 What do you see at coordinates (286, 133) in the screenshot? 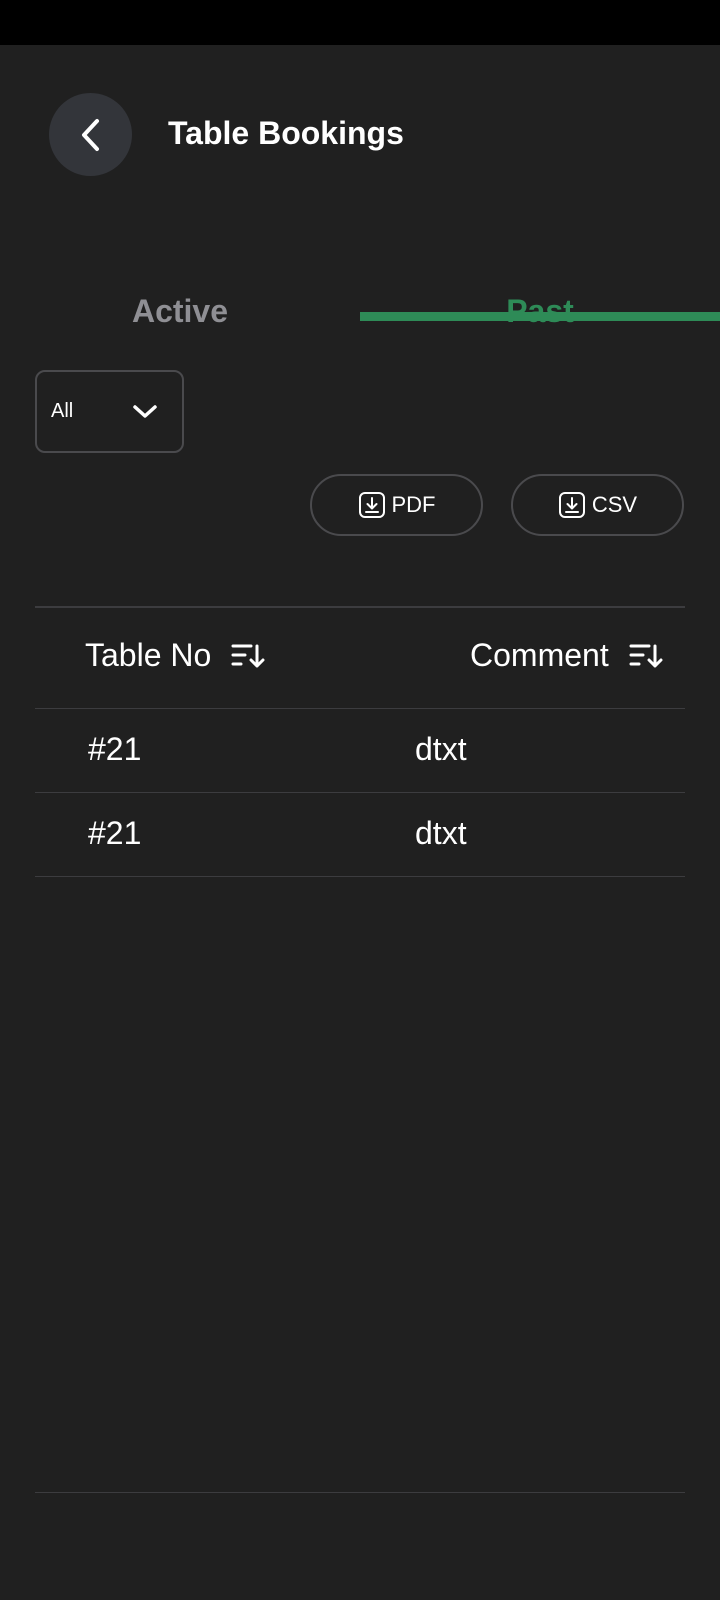
I see `page-title: Table Bookings` at bounding box center [286, 133].